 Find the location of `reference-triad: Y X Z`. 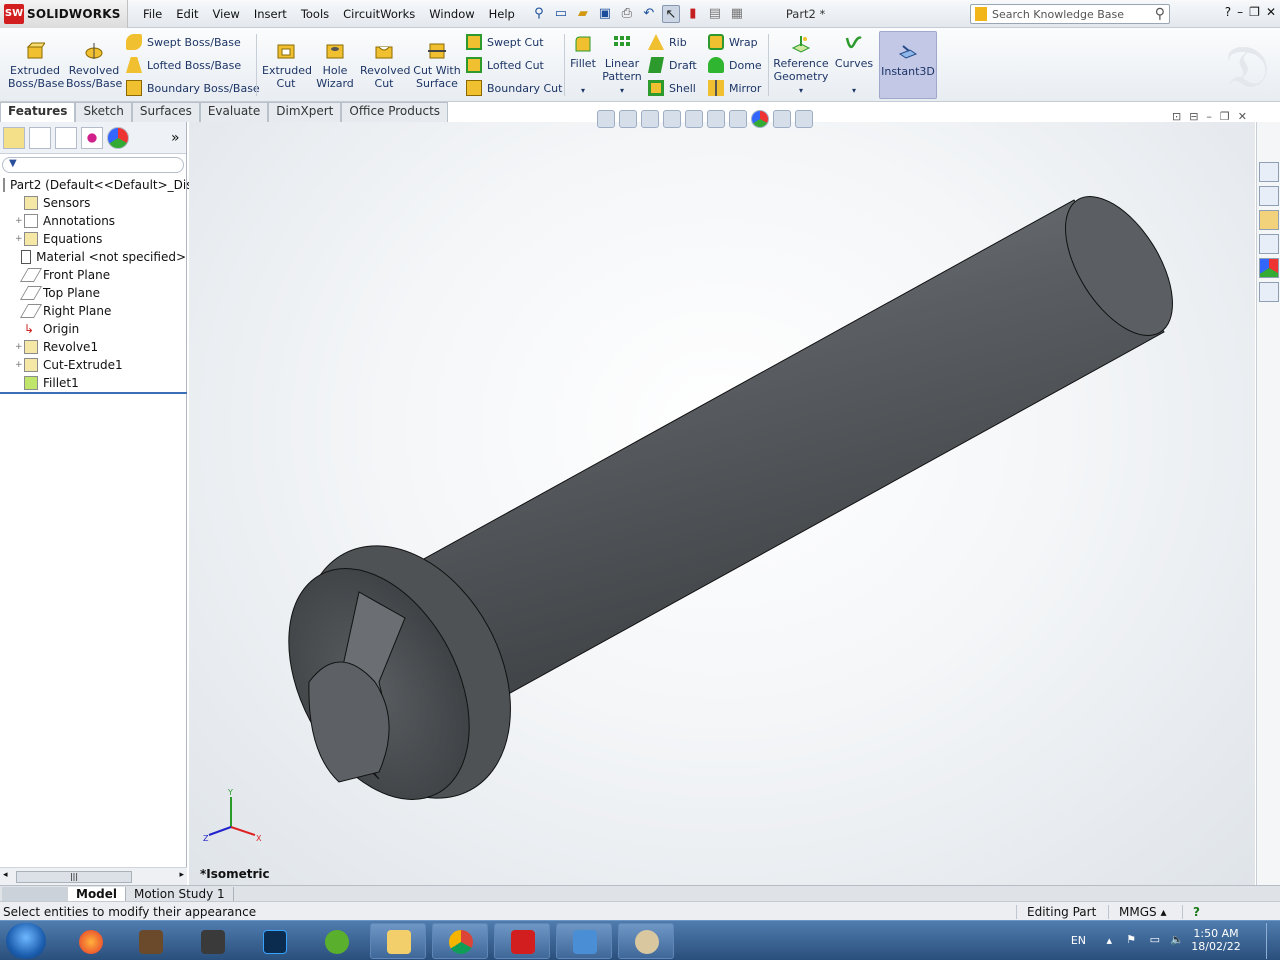

reference-triad: Y X Z is located at coordinates (233, 819).